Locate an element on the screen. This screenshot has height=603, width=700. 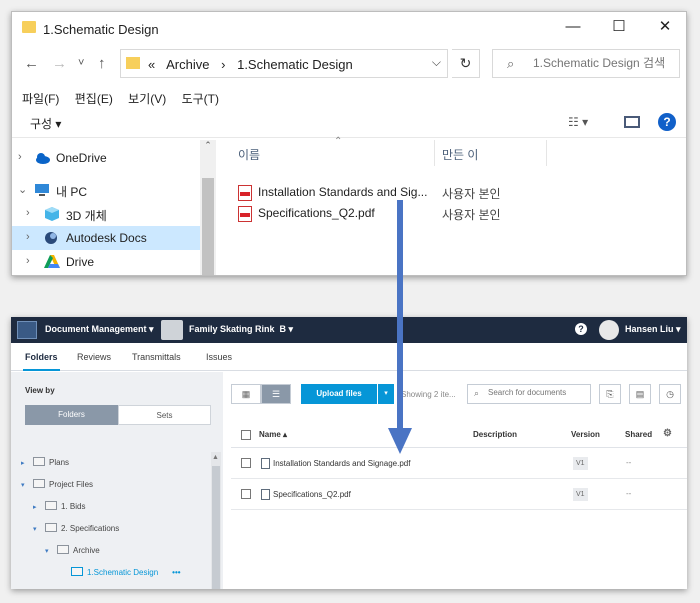
view-by-sets-button: Sets is located at coordinates (164, 415).